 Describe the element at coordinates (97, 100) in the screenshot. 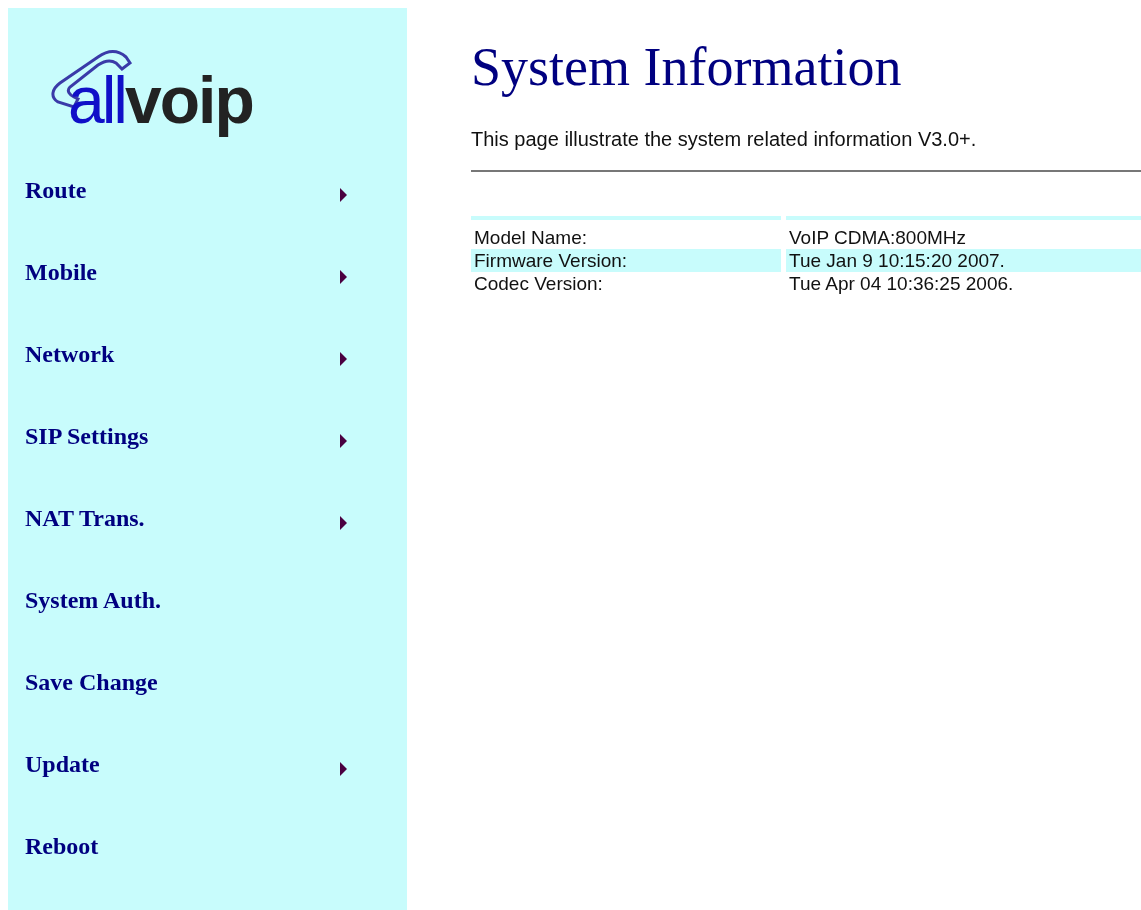

I see `logo-text: all` at that location.